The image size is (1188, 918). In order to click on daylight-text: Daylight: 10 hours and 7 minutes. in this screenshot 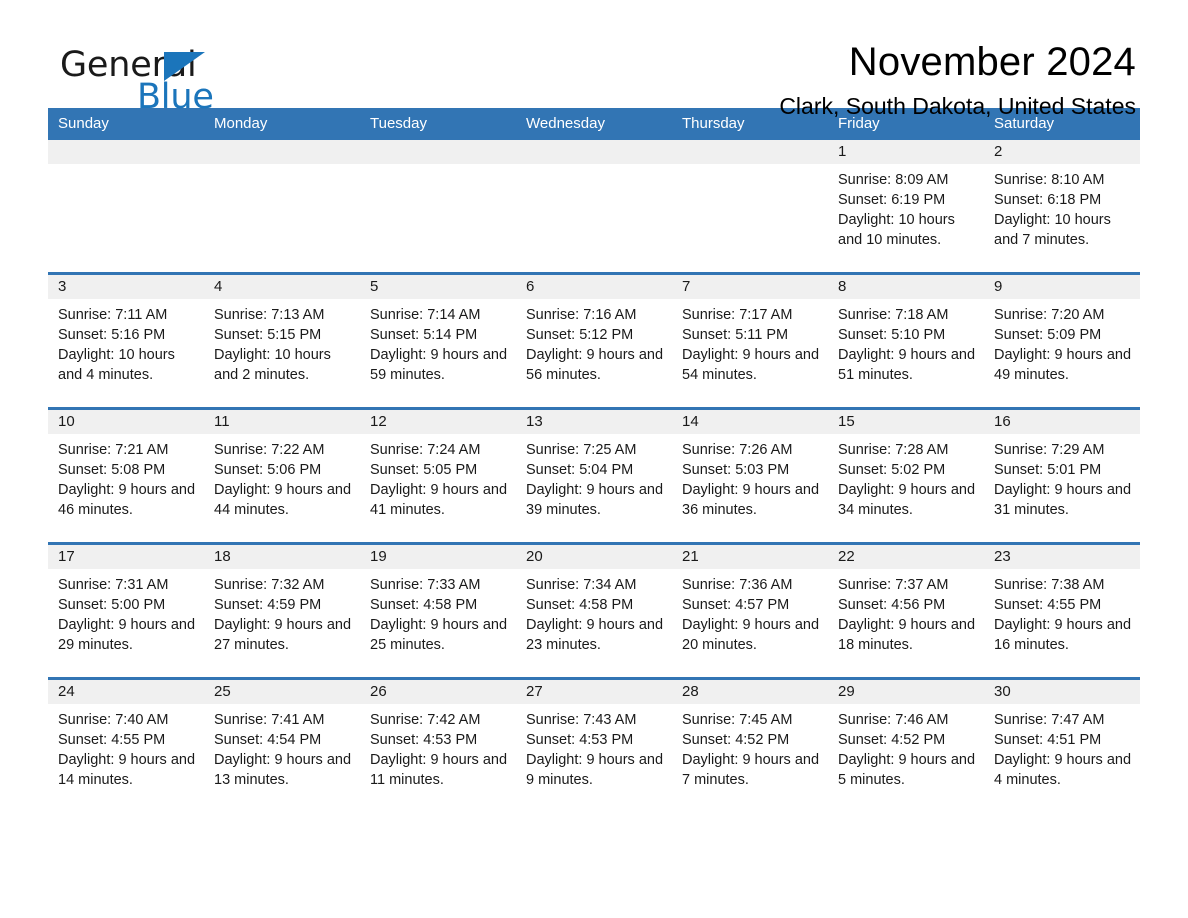, I will do `click(1052, 230)`.